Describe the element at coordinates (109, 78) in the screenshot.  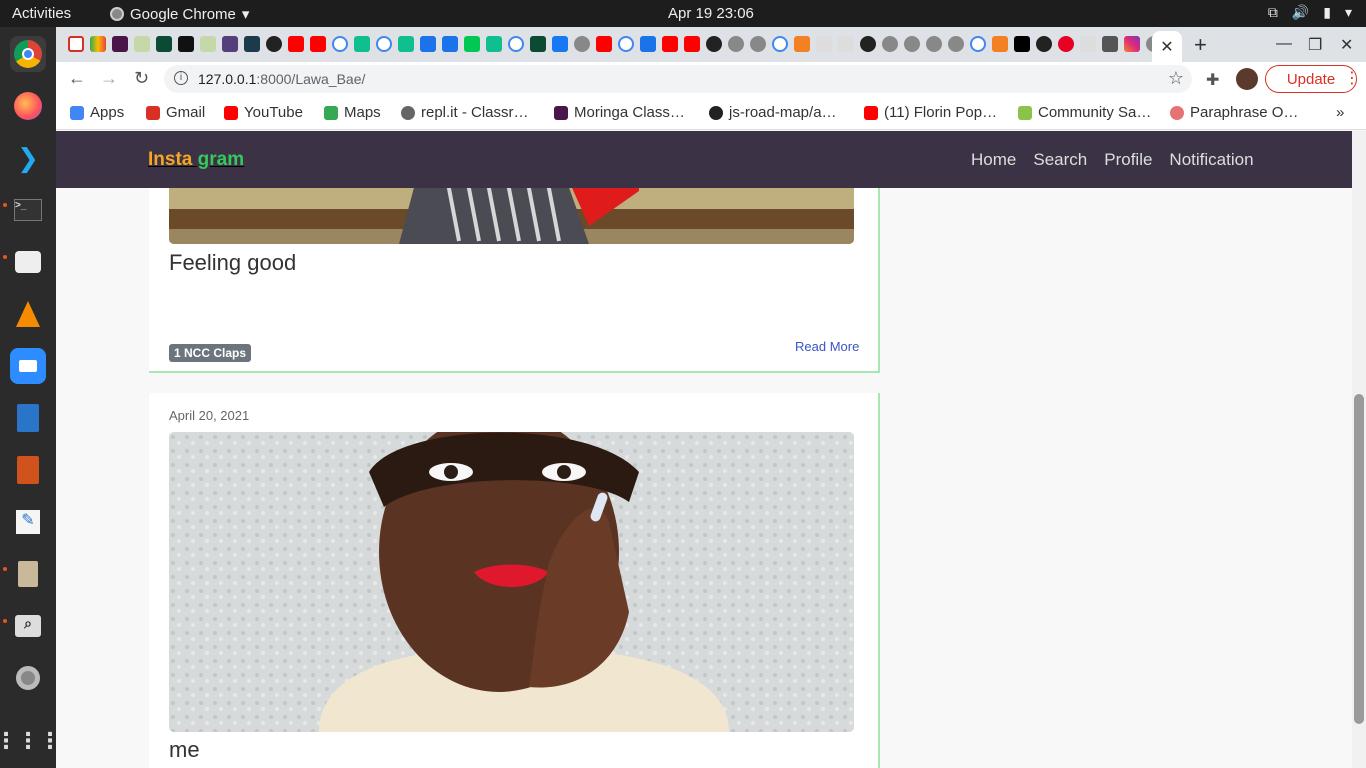
I see `forward-button: →` at that location.